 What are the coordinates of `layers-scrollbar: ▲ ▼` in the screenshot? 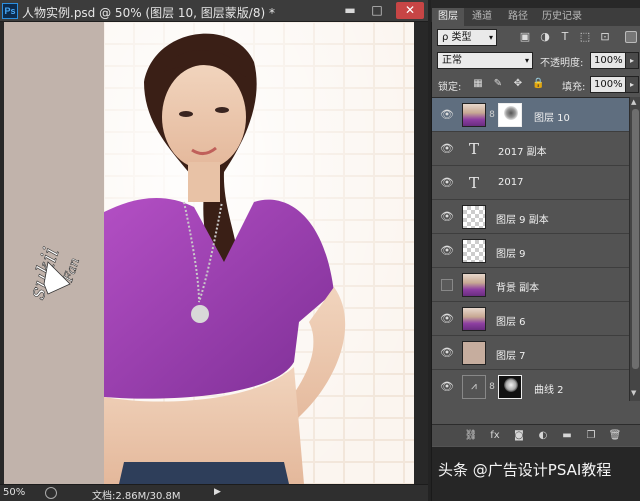 It's located at (634, 249).